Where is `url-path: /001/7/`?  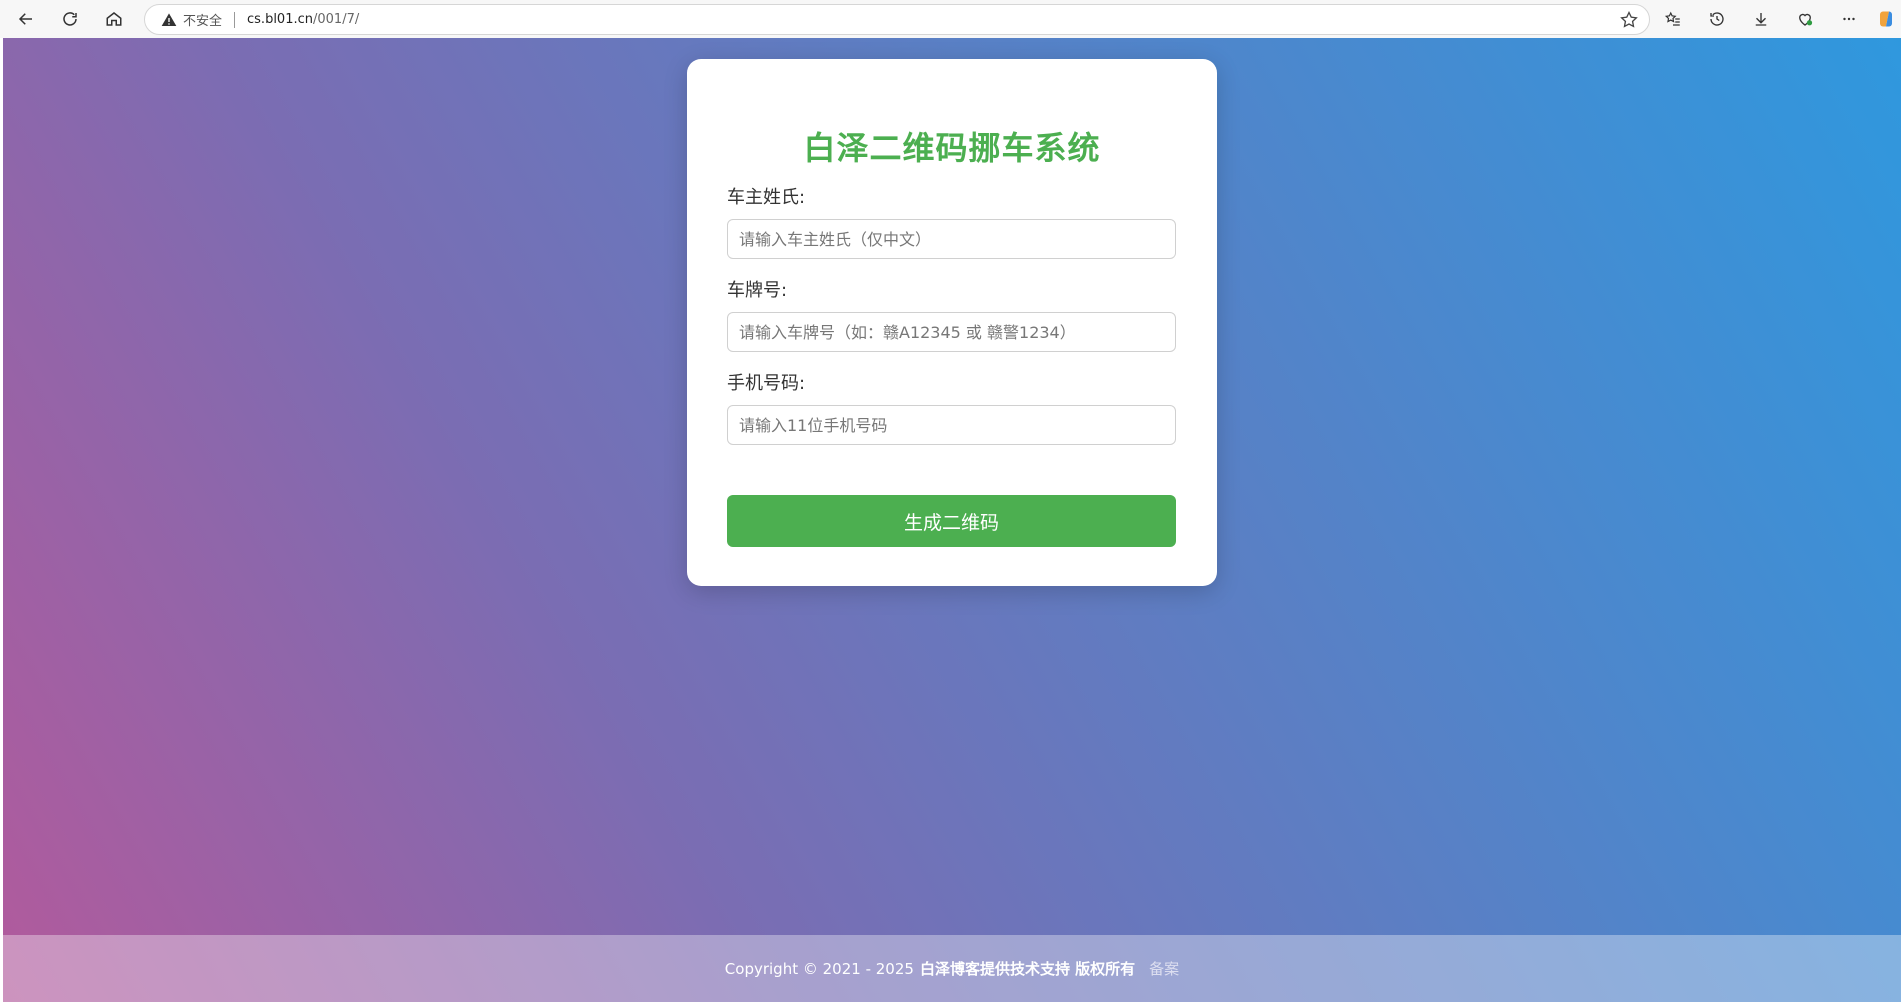 url-path: /001/7/ is located at coordinates (336, 19).